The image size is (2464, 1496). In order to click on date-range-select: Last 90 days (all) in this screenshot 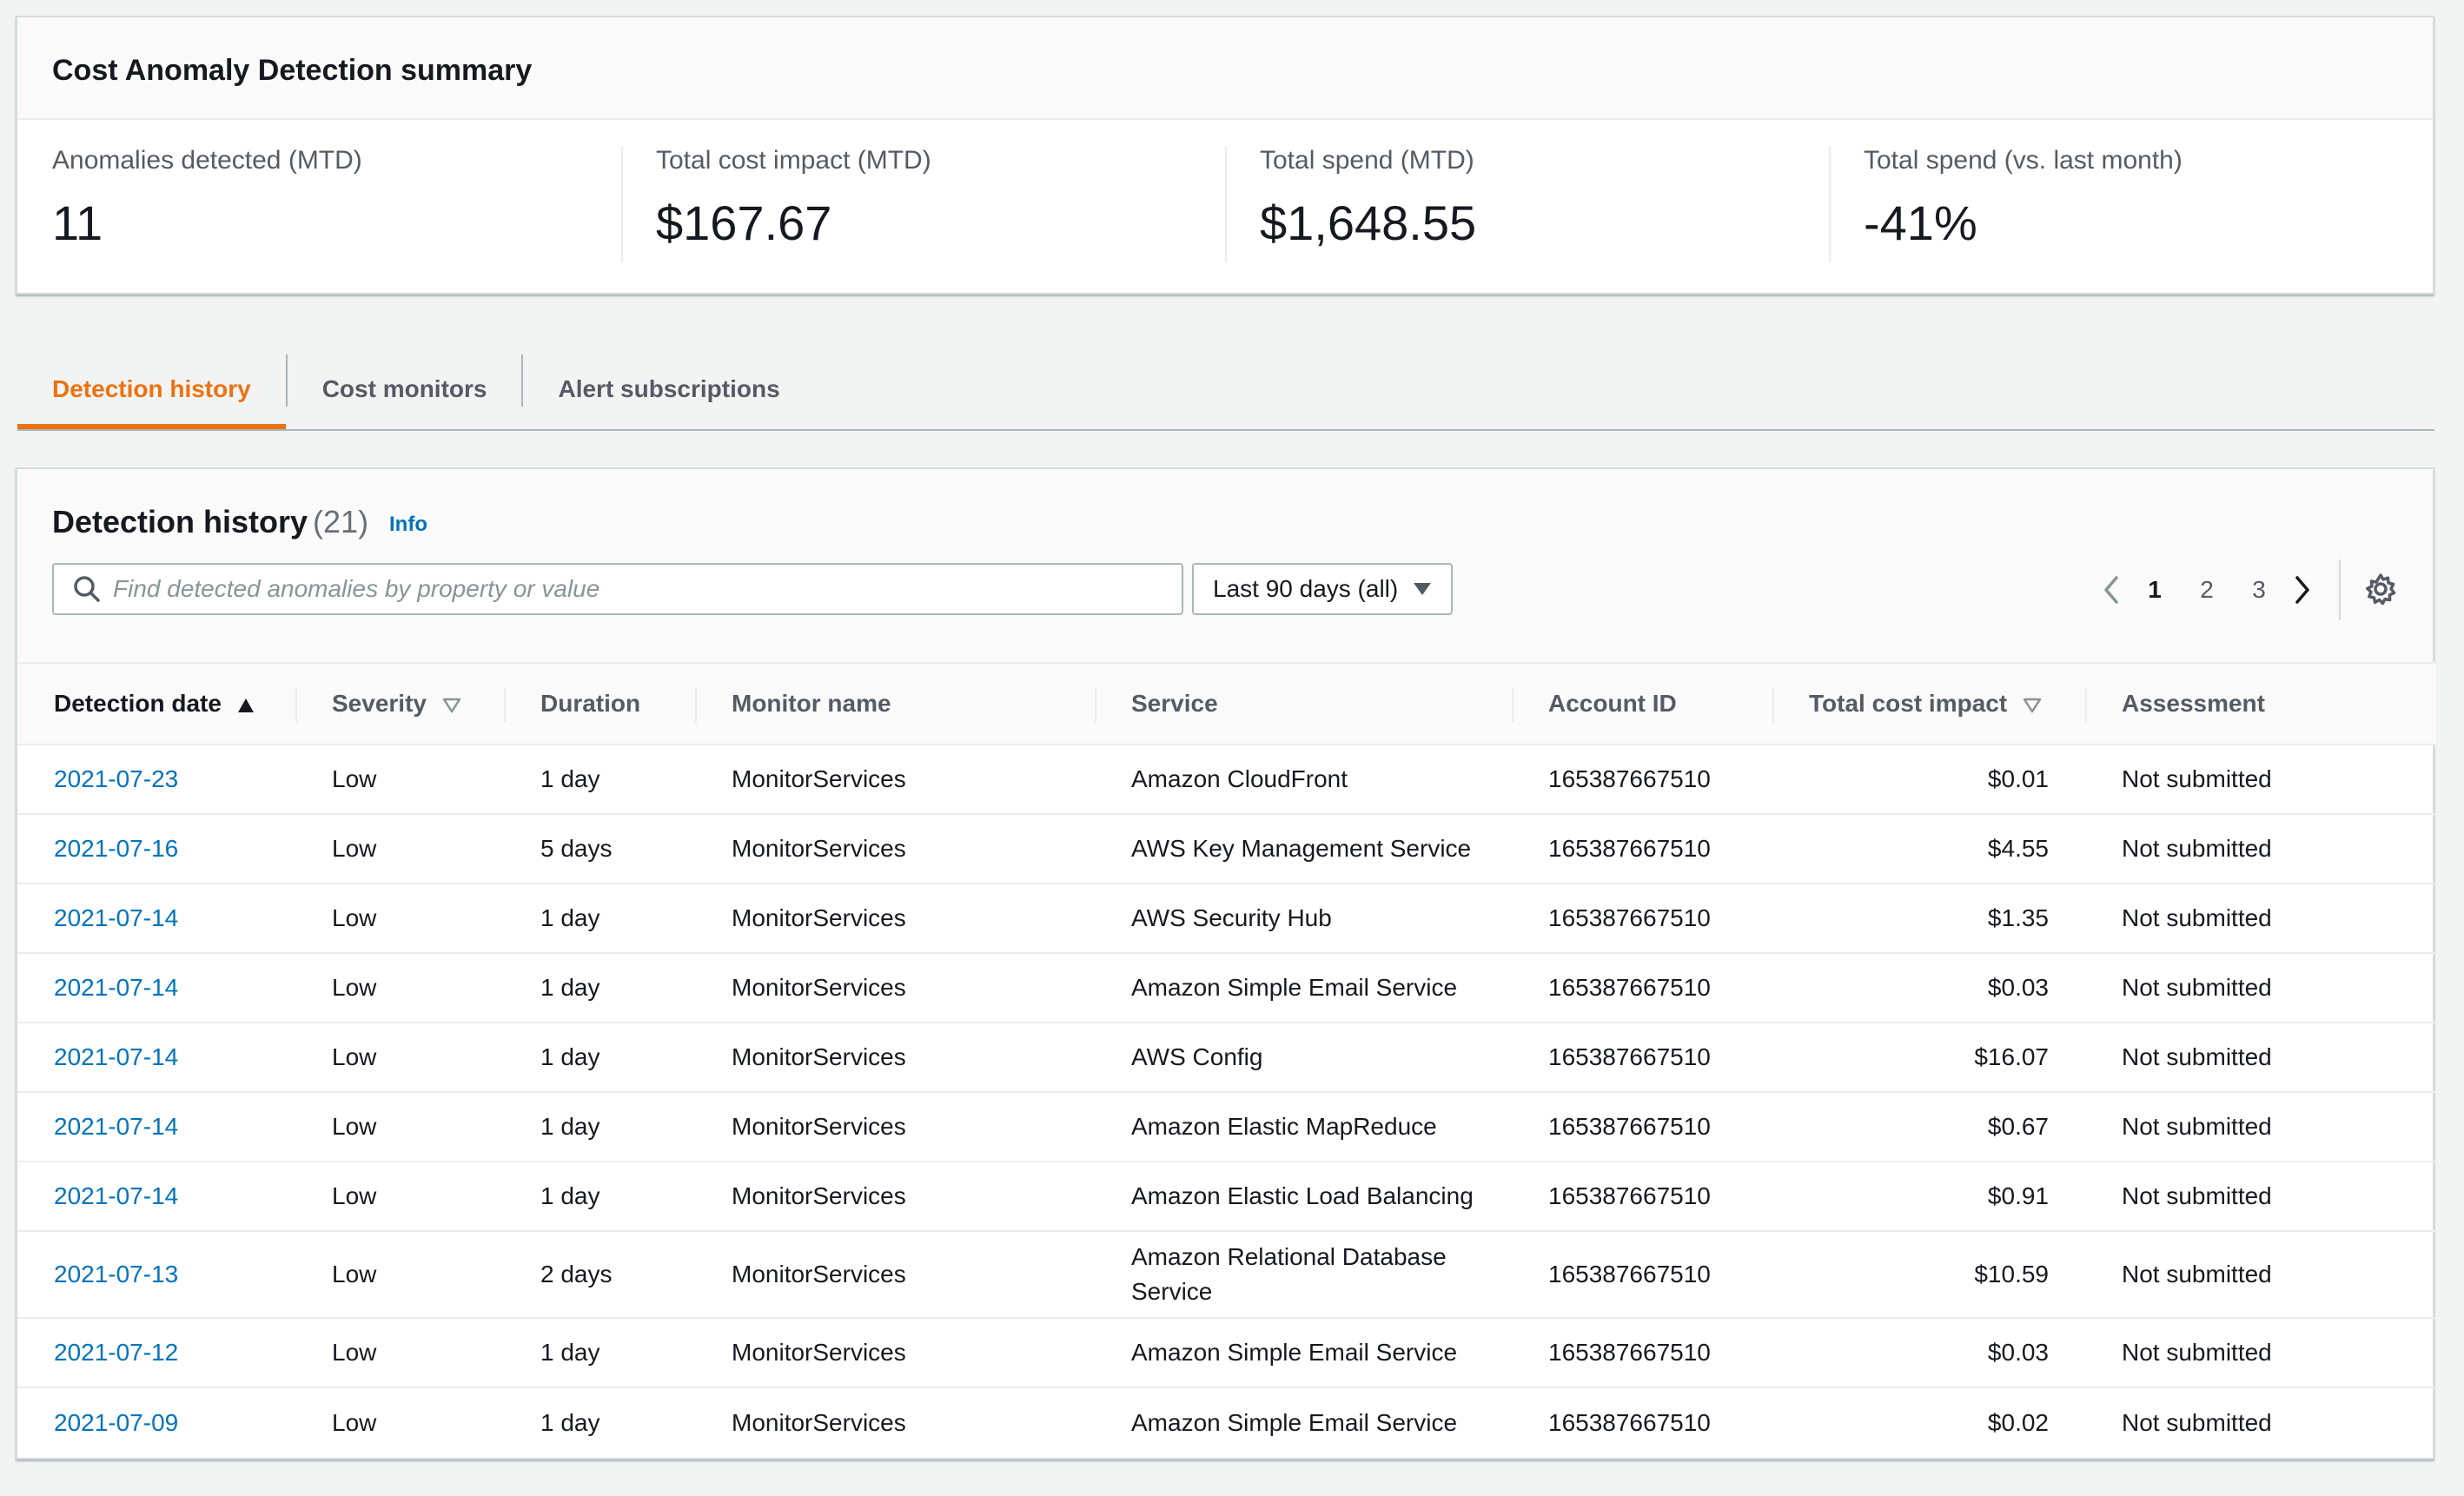, I will do `click(1322, 589)`.